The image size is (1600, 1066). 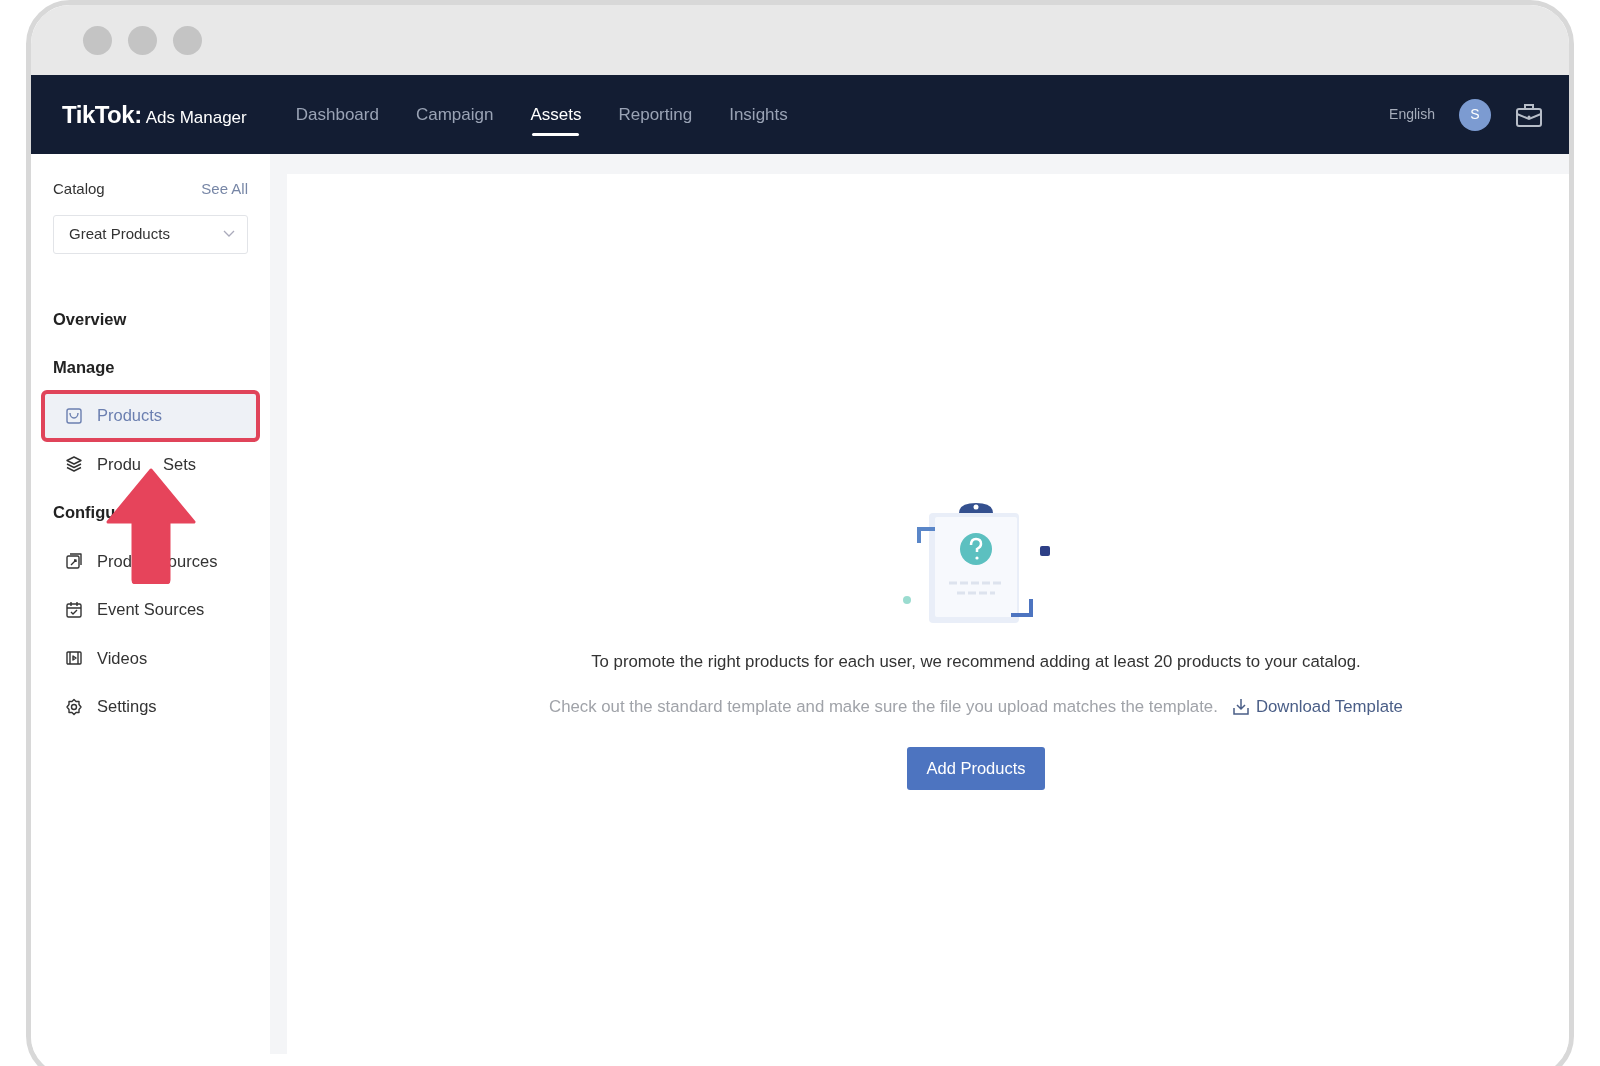 What do you see at coordinates (883, 707) in the screenshot?
I see `template-hint-text: Check out the standard template and make sure the file you upload matches the template.` at bounding box center [883, 707].